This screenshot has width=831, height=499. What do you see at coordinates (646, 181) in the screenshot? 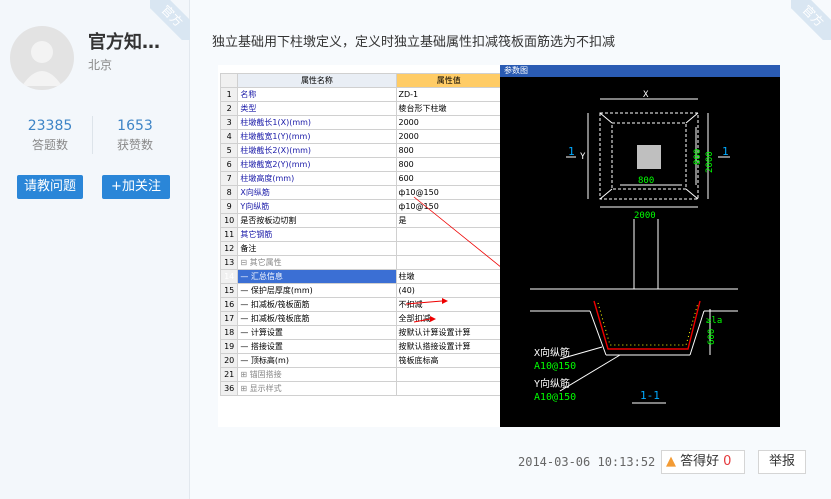
I see `dim-800: 800` at bounding box center [646, 181].